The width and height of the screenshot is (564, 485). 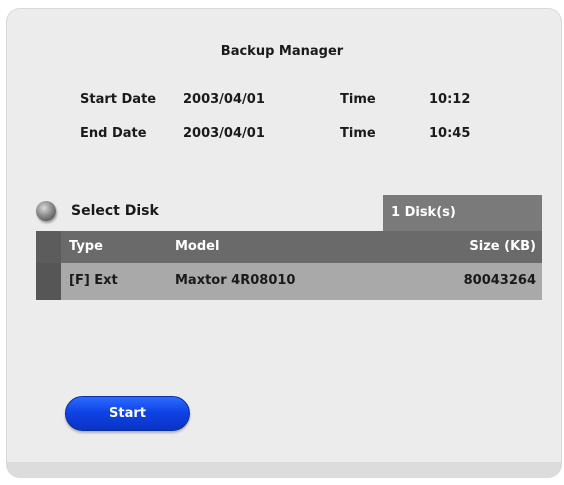 I want to click on table-header: Type Model Size (KB), so click(x=289, y=247).